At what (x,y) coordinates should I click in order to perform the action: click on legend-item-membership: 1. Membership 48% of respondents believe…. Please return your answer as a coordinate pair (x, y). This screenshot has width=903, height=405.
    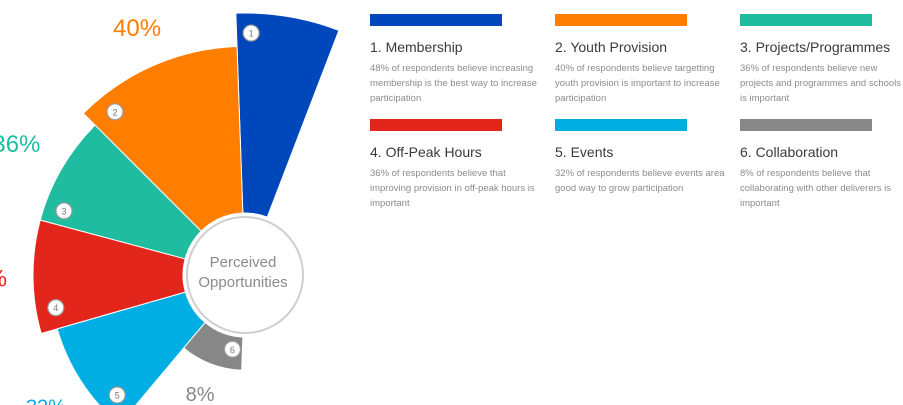
    Looking at the image, I should click on (462, 61).